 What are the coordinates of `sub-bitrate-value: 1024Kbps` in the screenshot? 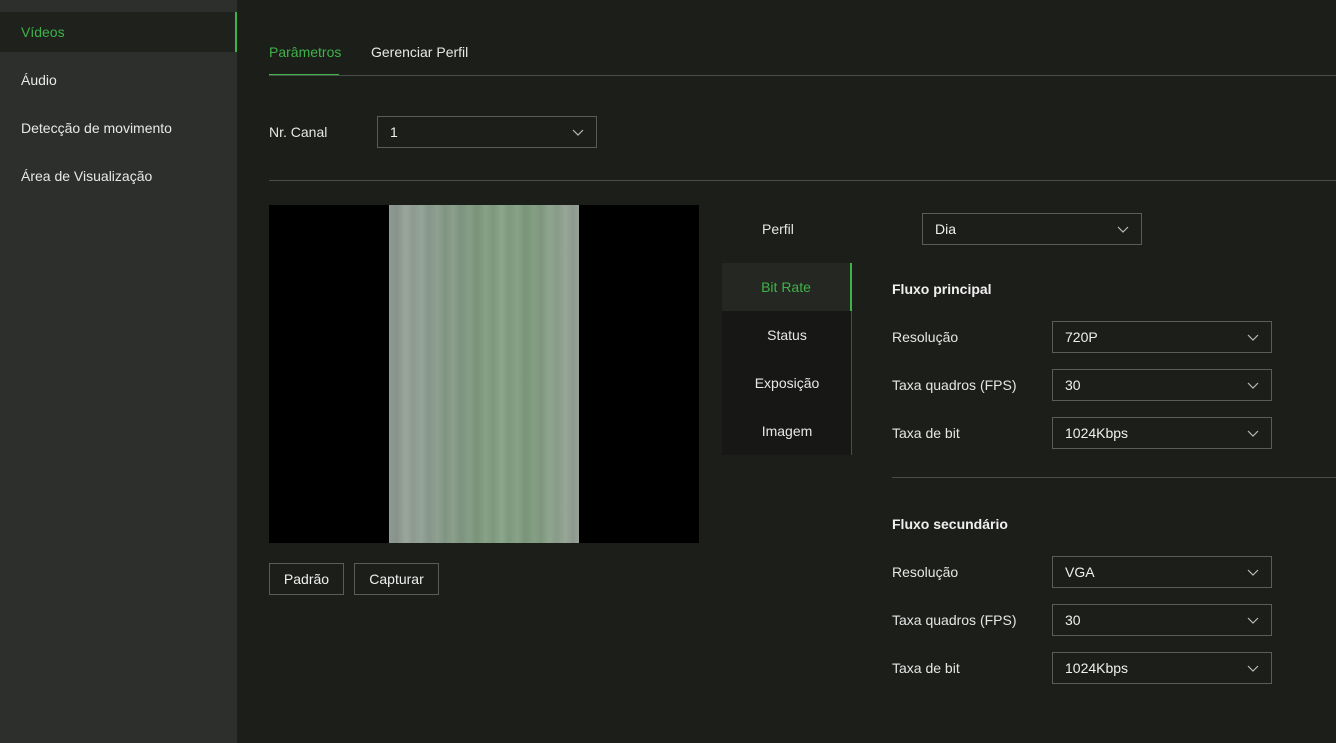 It's located at (1097, 668).